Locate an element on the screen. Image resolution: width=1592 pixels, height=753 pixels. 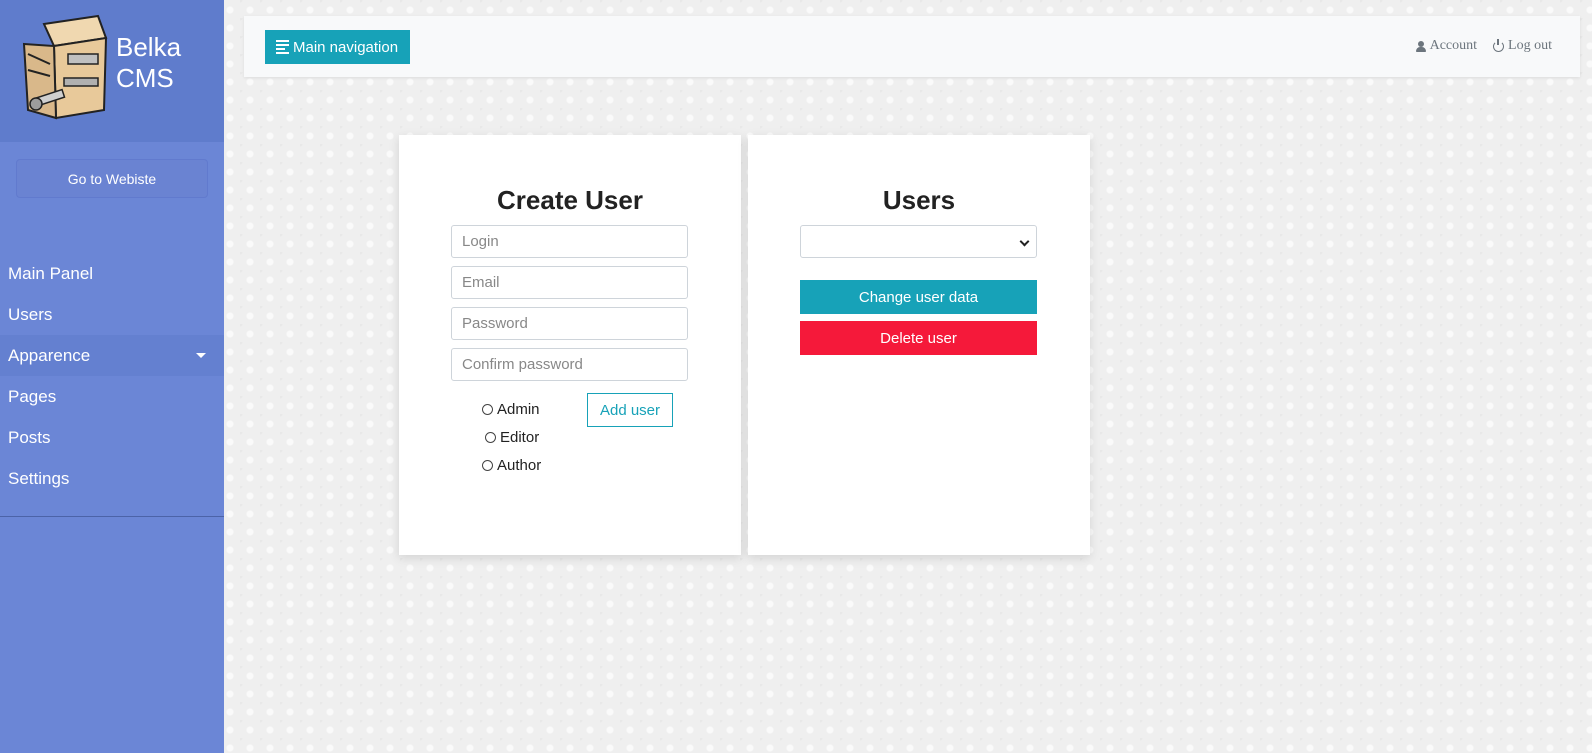
role-radio-admin: Admin is located at coordinates (511, 409).